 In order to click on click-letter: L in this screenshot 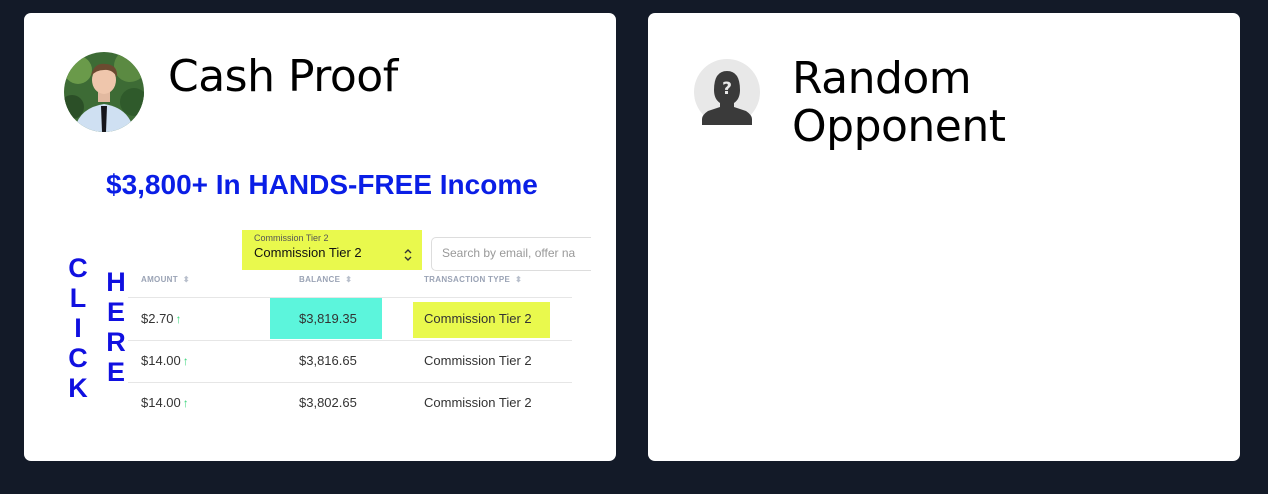, I will do `click(78, 298)`.